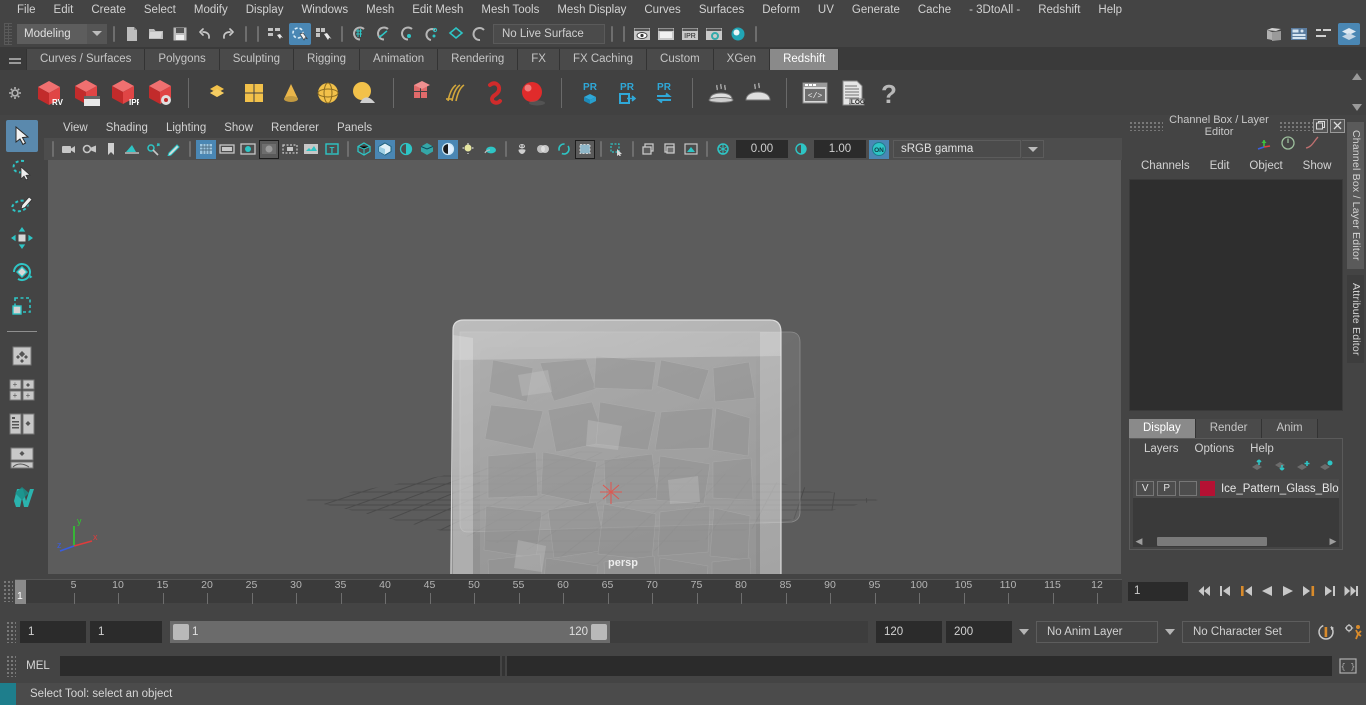  I want to click on bake-set-icon, so click(721, 93).